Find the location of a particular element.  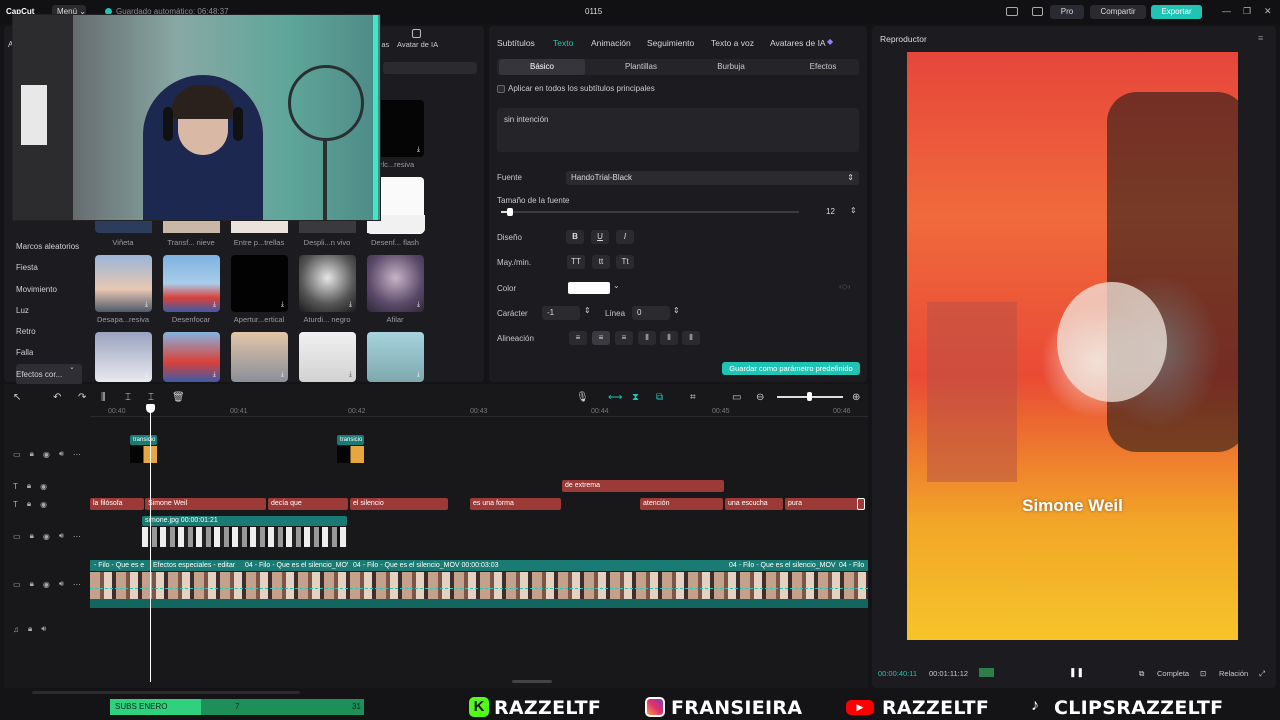

text-clip: el silencio is located at coordinates (399, 504).